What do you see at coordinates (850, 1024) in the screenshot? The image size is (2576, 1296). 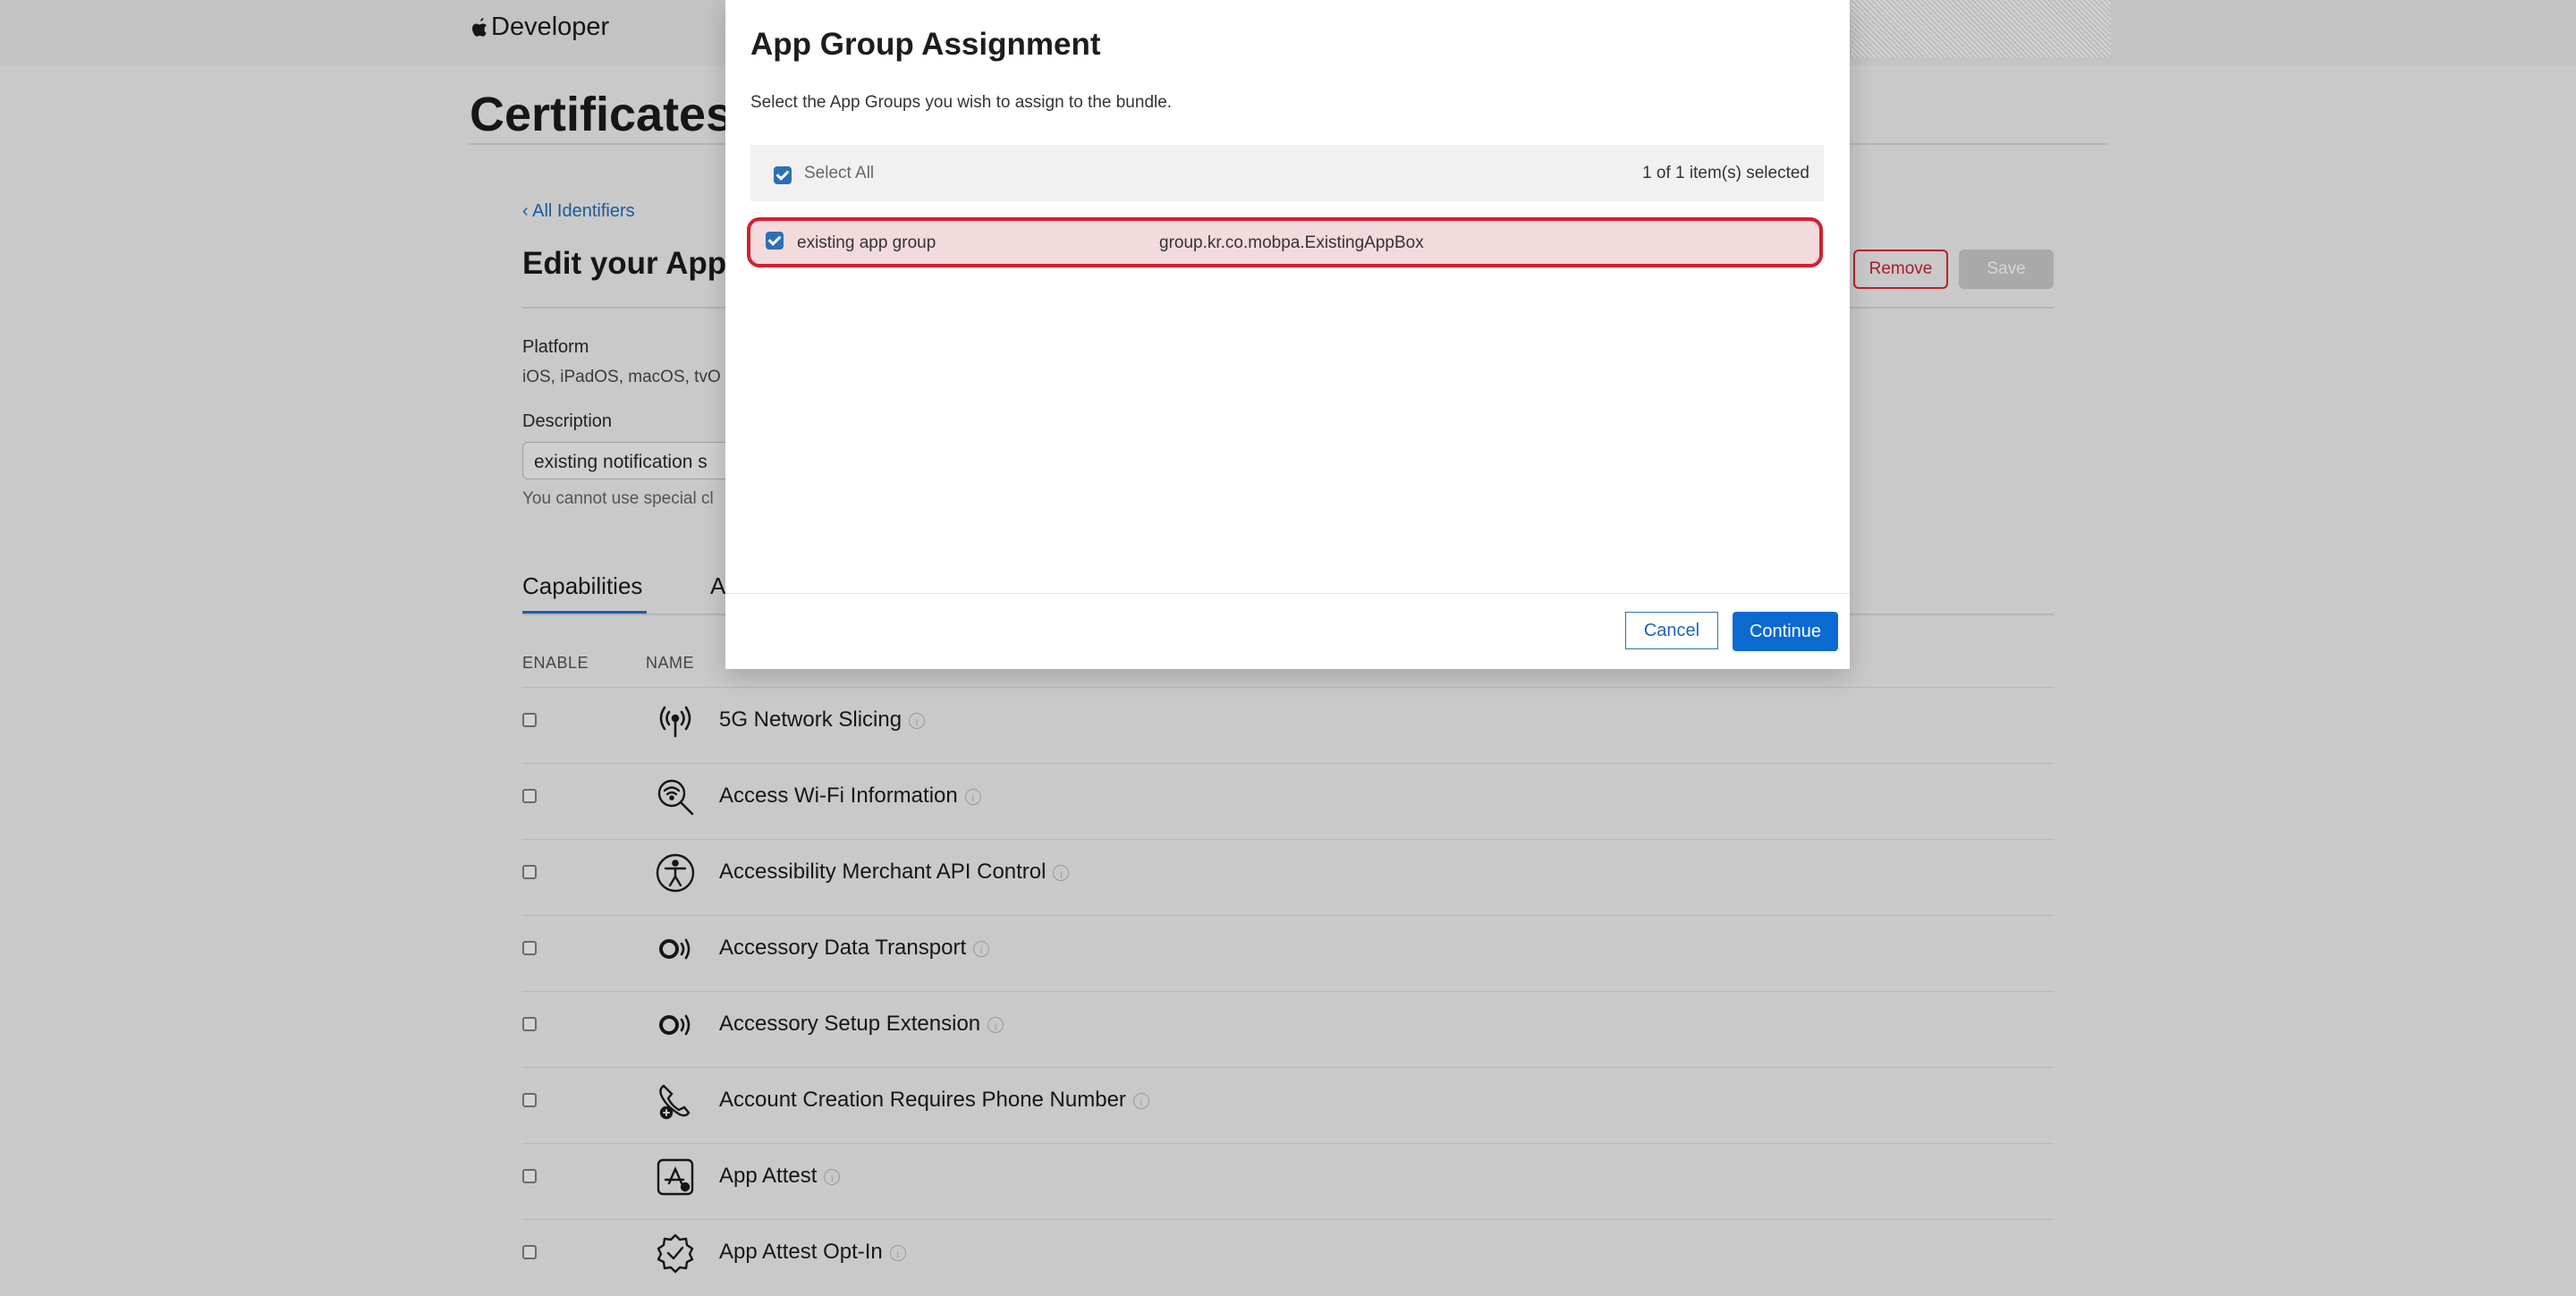 I see `capability-name: Accessory Setup Extension` at bounding box center [850, 1024].